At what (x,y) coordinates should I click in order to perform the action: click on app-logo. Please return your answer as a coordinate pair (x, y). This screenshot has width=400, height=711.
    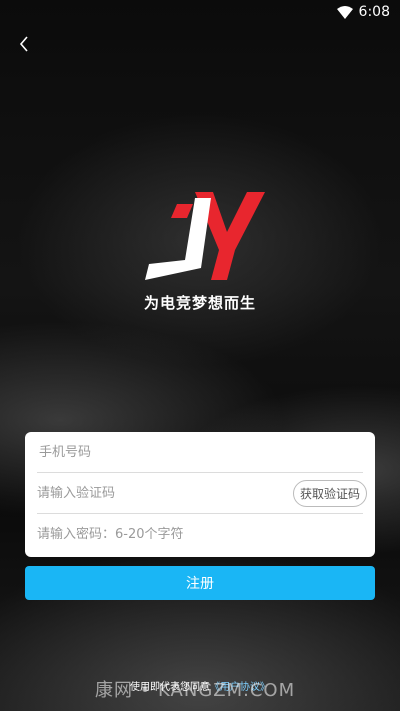
    Looking at the image, I should click on (200, 240).